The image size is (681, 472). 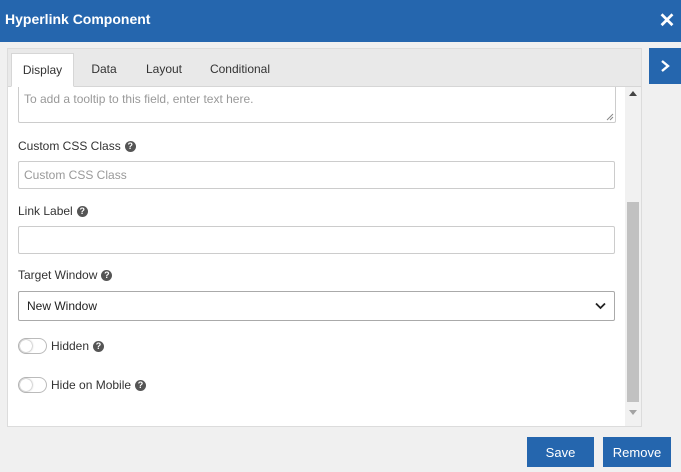 I want to click on dialog-title: Hyperlink Component, so click(x=78, y=19).